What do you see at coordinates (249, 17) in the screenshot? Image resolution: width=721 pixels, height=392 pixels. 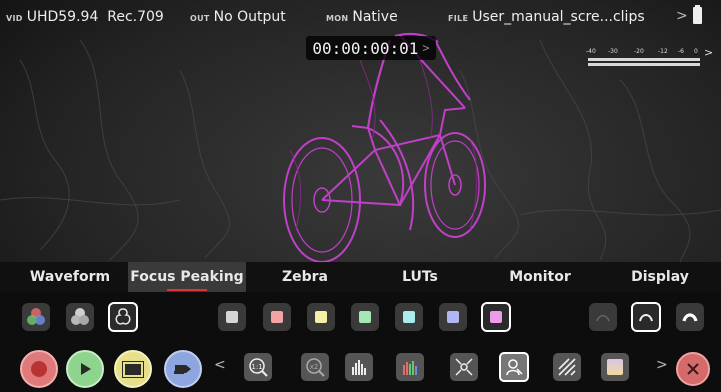 I see `out-value: No Output` at bounding box center [249, 17].